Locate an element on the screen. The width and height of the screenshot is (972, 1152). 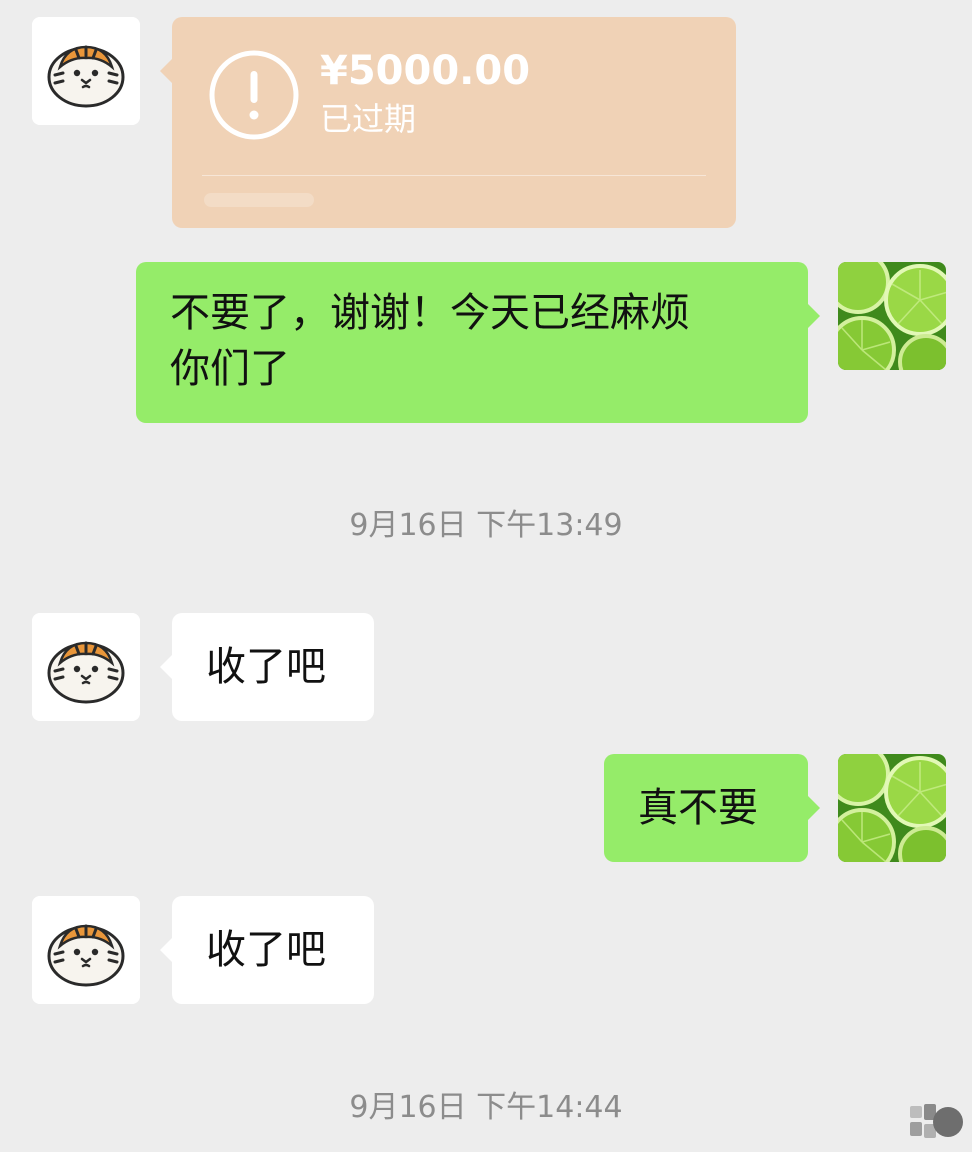
sent-message-bubble: 真不要 is located at coordinates (712, 808).